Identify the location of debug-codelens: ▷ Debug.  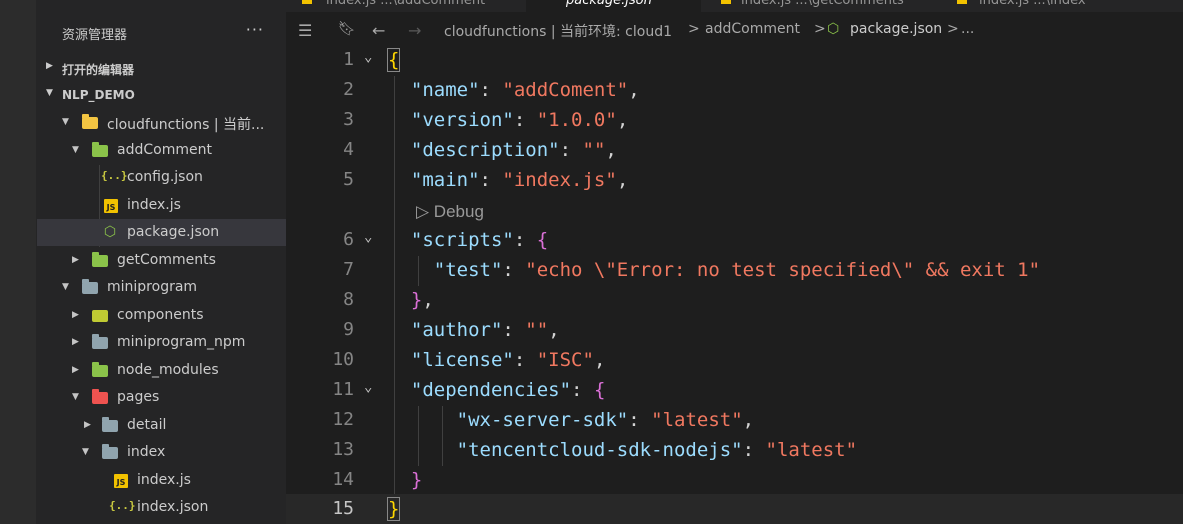
(450, 212).